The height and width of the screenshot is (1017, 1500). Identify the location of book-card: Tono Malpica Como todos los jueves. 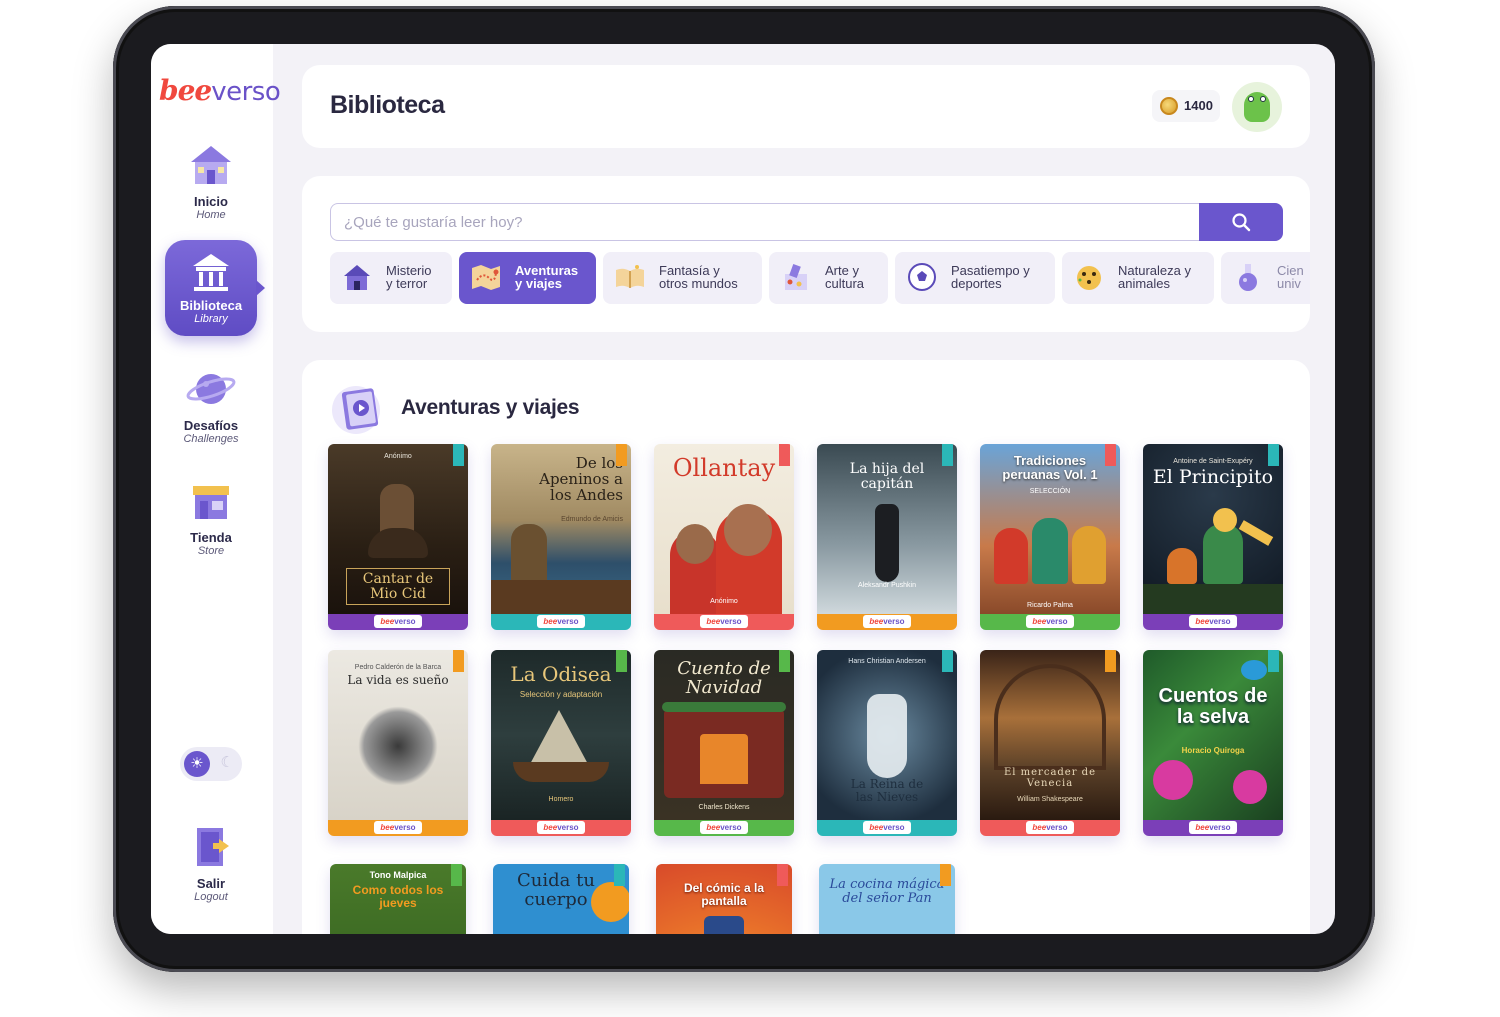
(398, 899).